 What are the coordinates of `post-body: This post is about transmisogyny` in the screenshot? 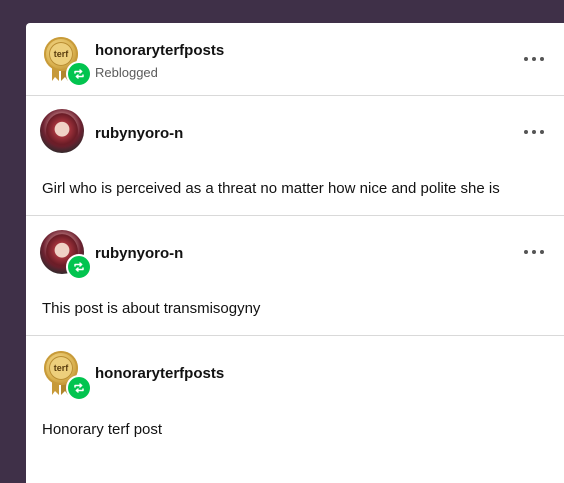 It's located at (151, 308).